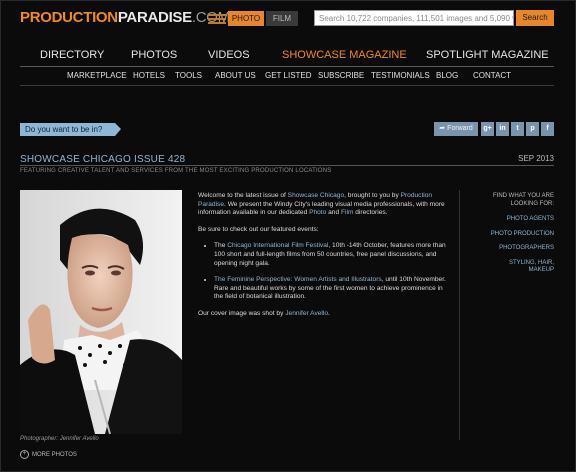  What do you see at coordinates (443, 128) in the screenshot?
I see `forward-arrow-icon: ➦` at bounding box center [443, 128].